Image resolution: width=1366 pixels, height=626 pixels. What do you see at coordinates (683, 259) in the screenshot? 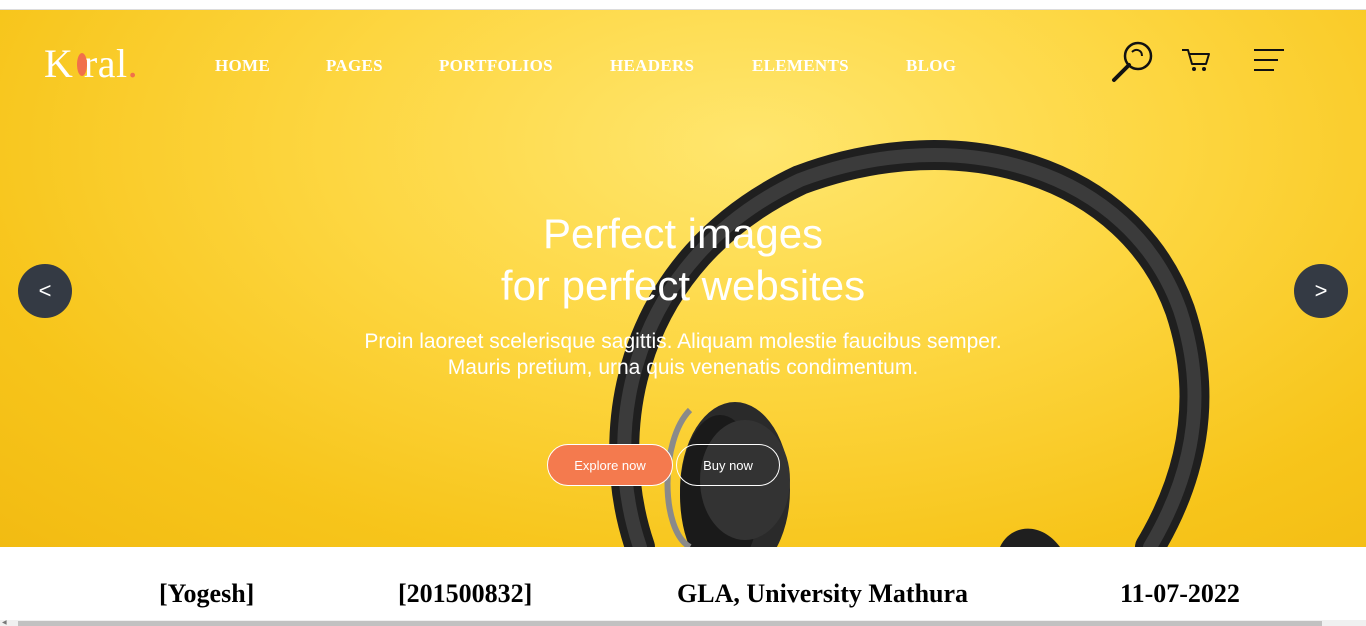
I see `hero-title: Perfect images for perfect websites` at bounding box center [683, 259].